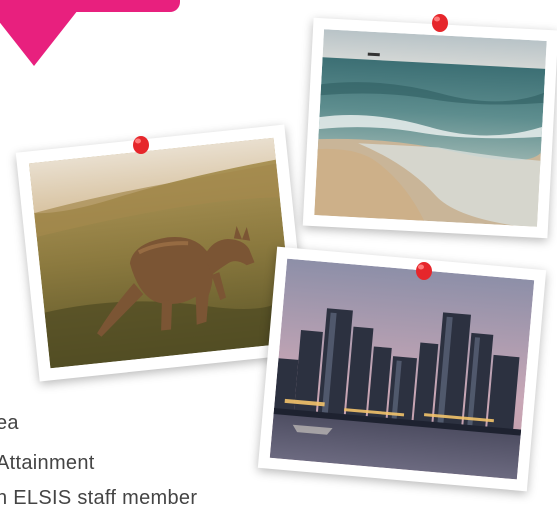  What do you see at coordinates (47, 463) in the screenshot?
I see `text-line-2: Attainment` at bounding box center [47, 463].